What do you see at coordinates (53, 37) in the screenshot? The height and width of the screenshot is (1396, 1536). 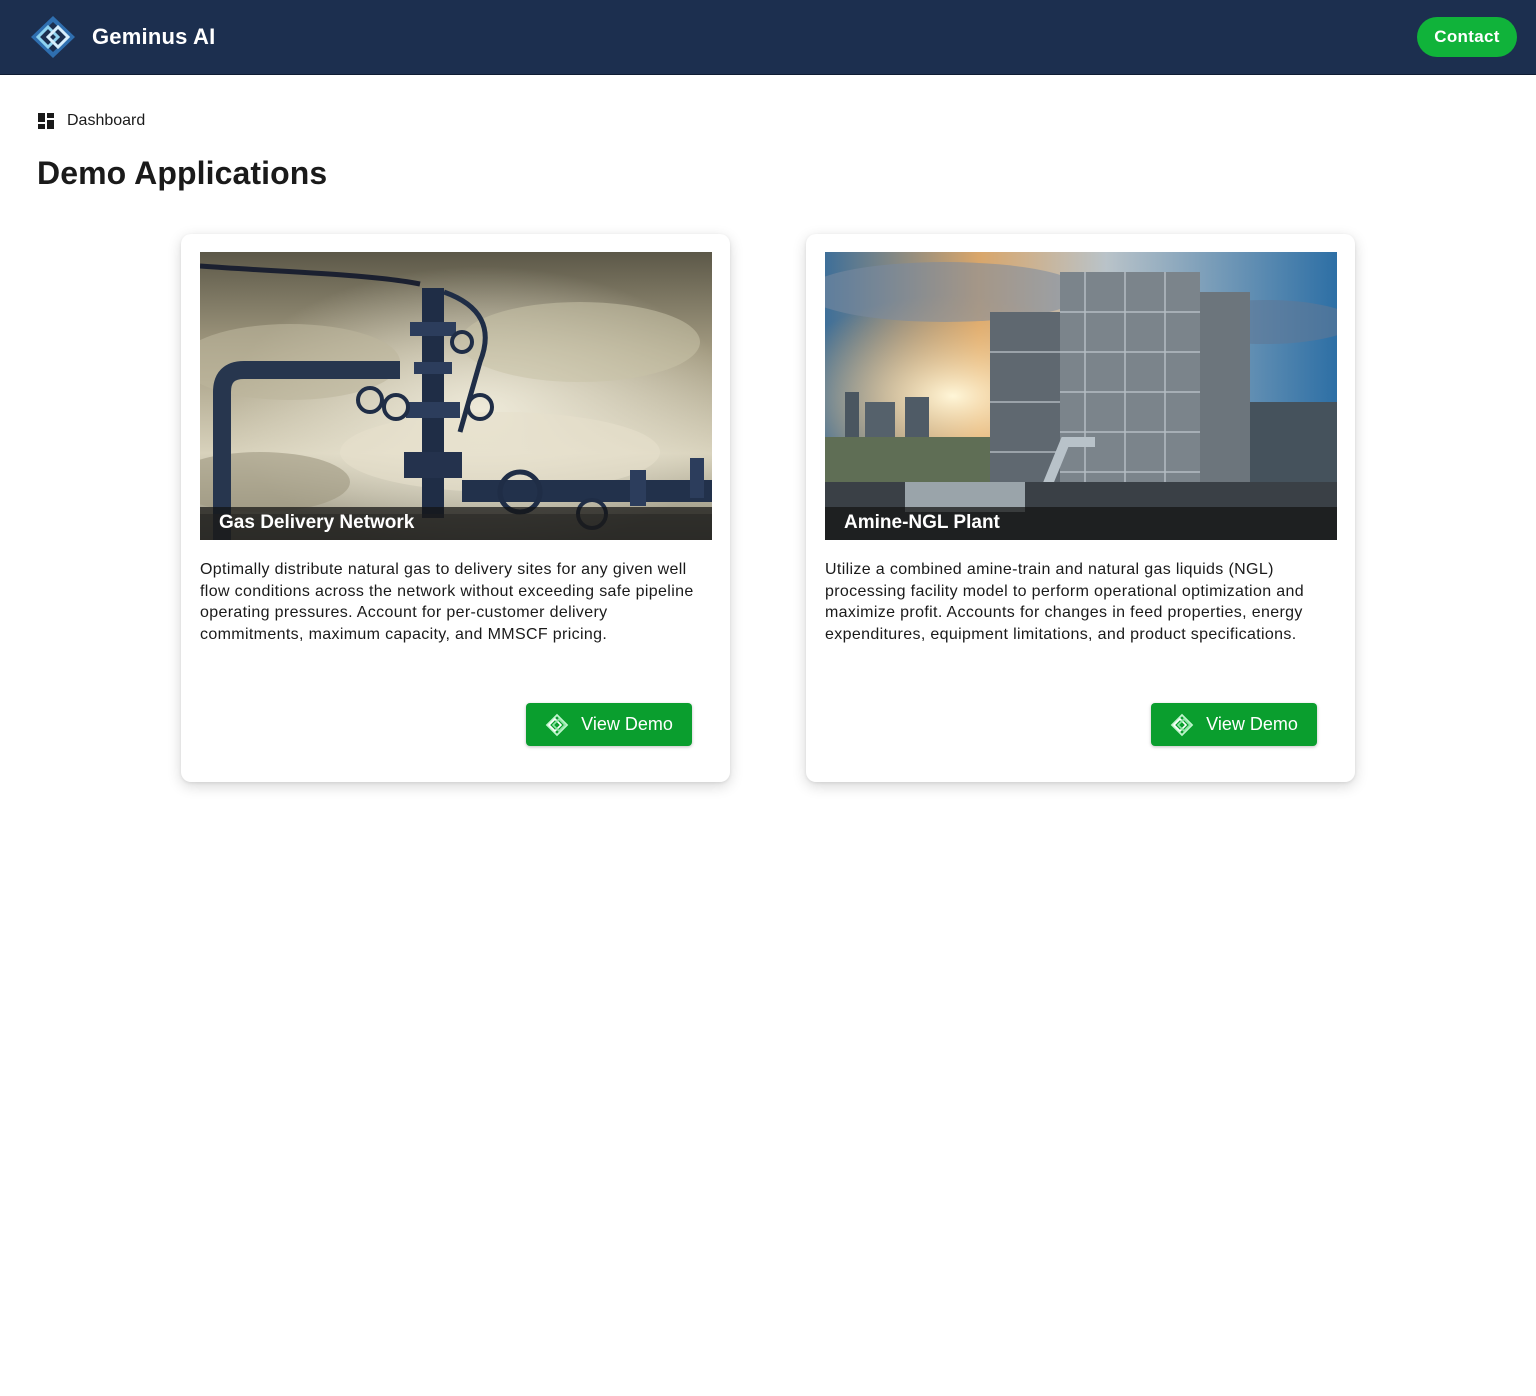 I see `geminus-logo-icon` at bounding box center [53, 37].